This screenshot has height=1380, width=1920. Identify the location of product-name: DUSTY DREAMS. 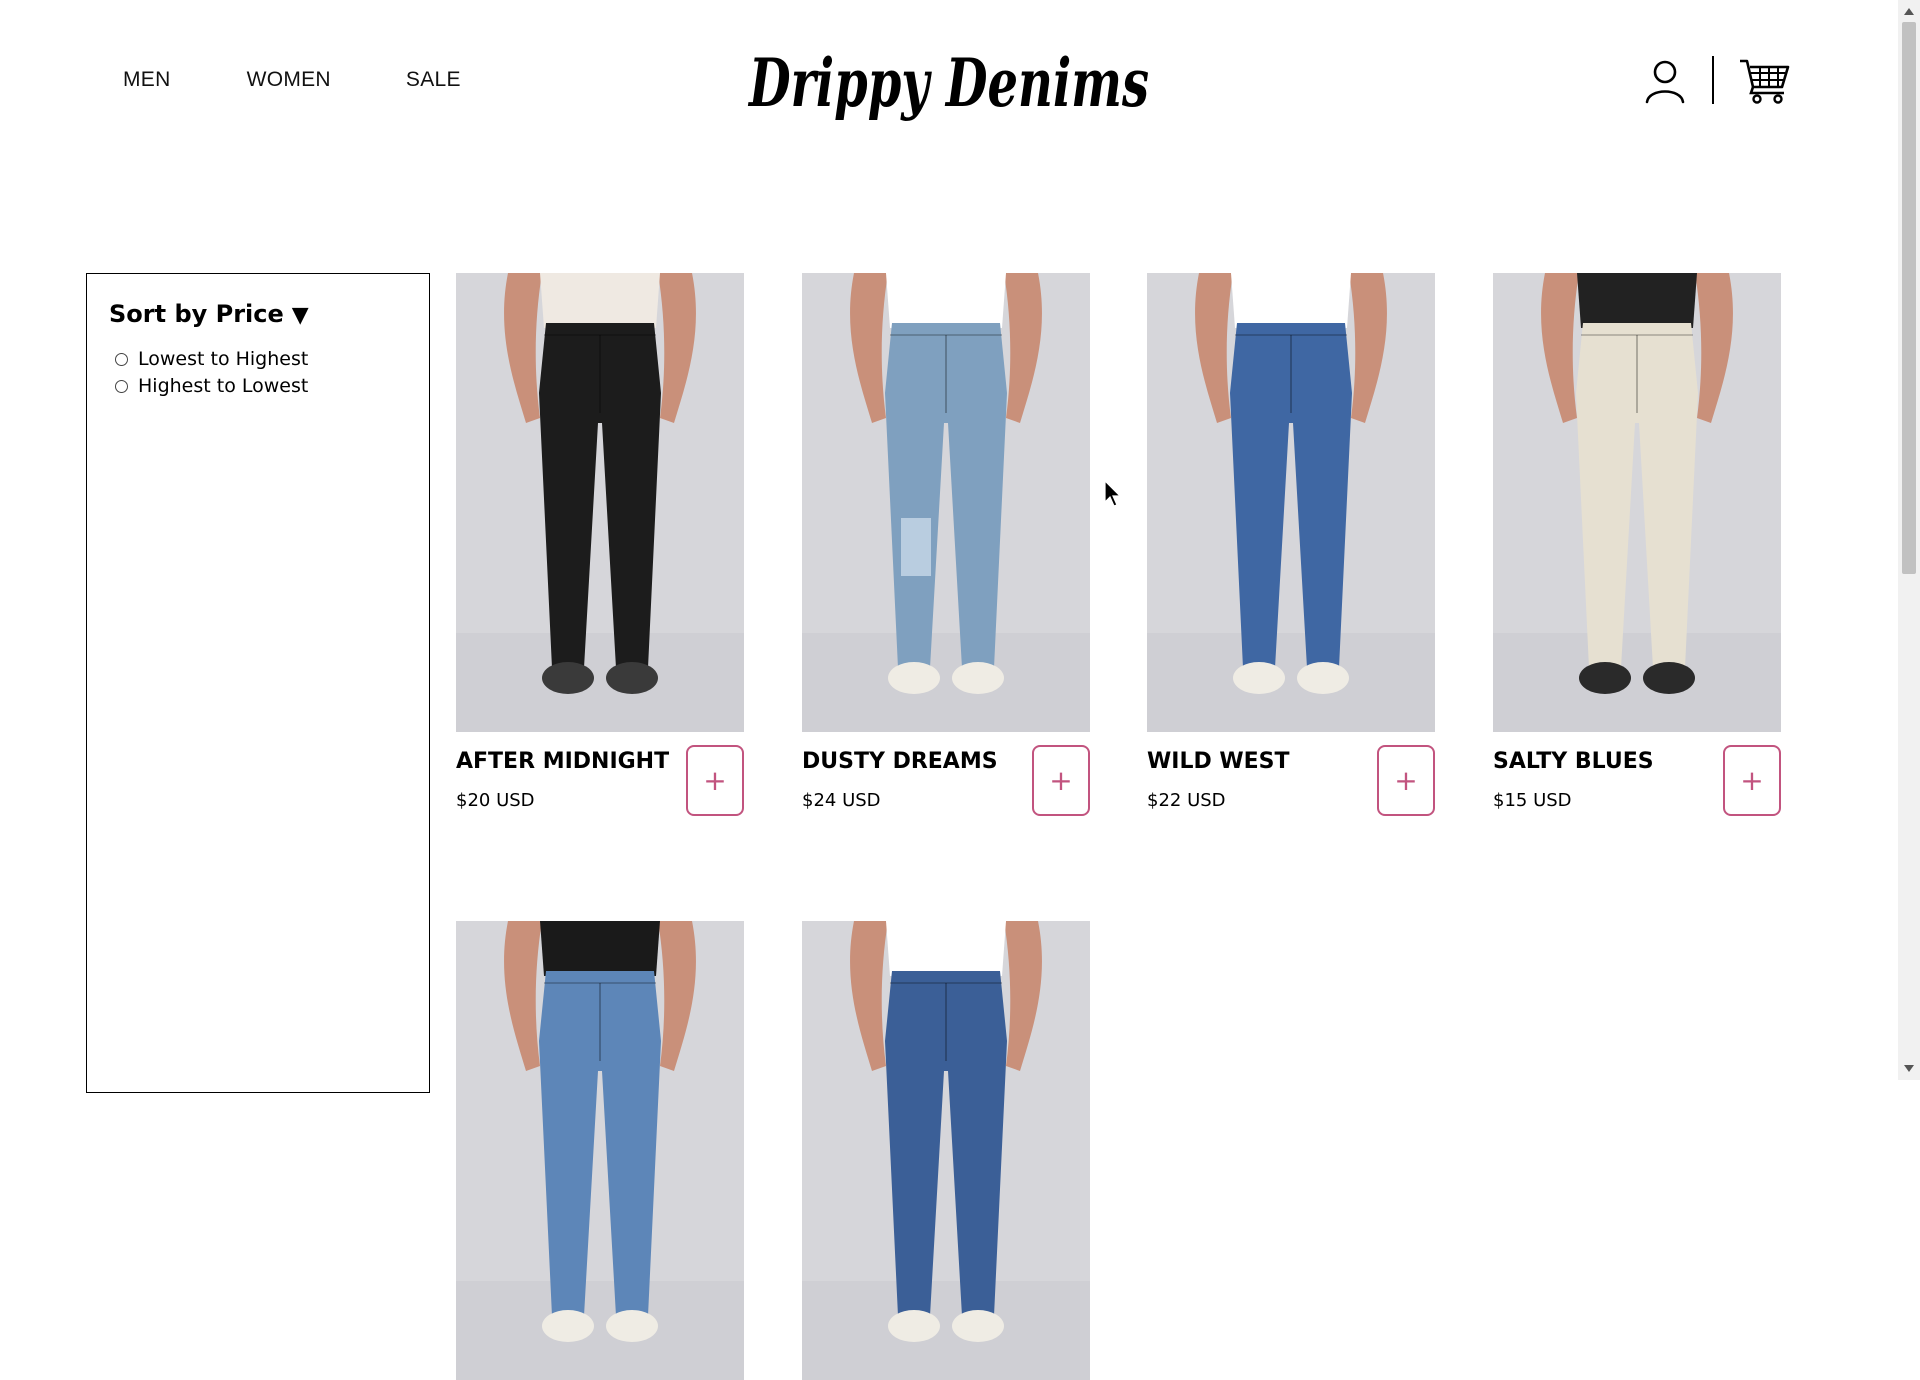
(900, 761).